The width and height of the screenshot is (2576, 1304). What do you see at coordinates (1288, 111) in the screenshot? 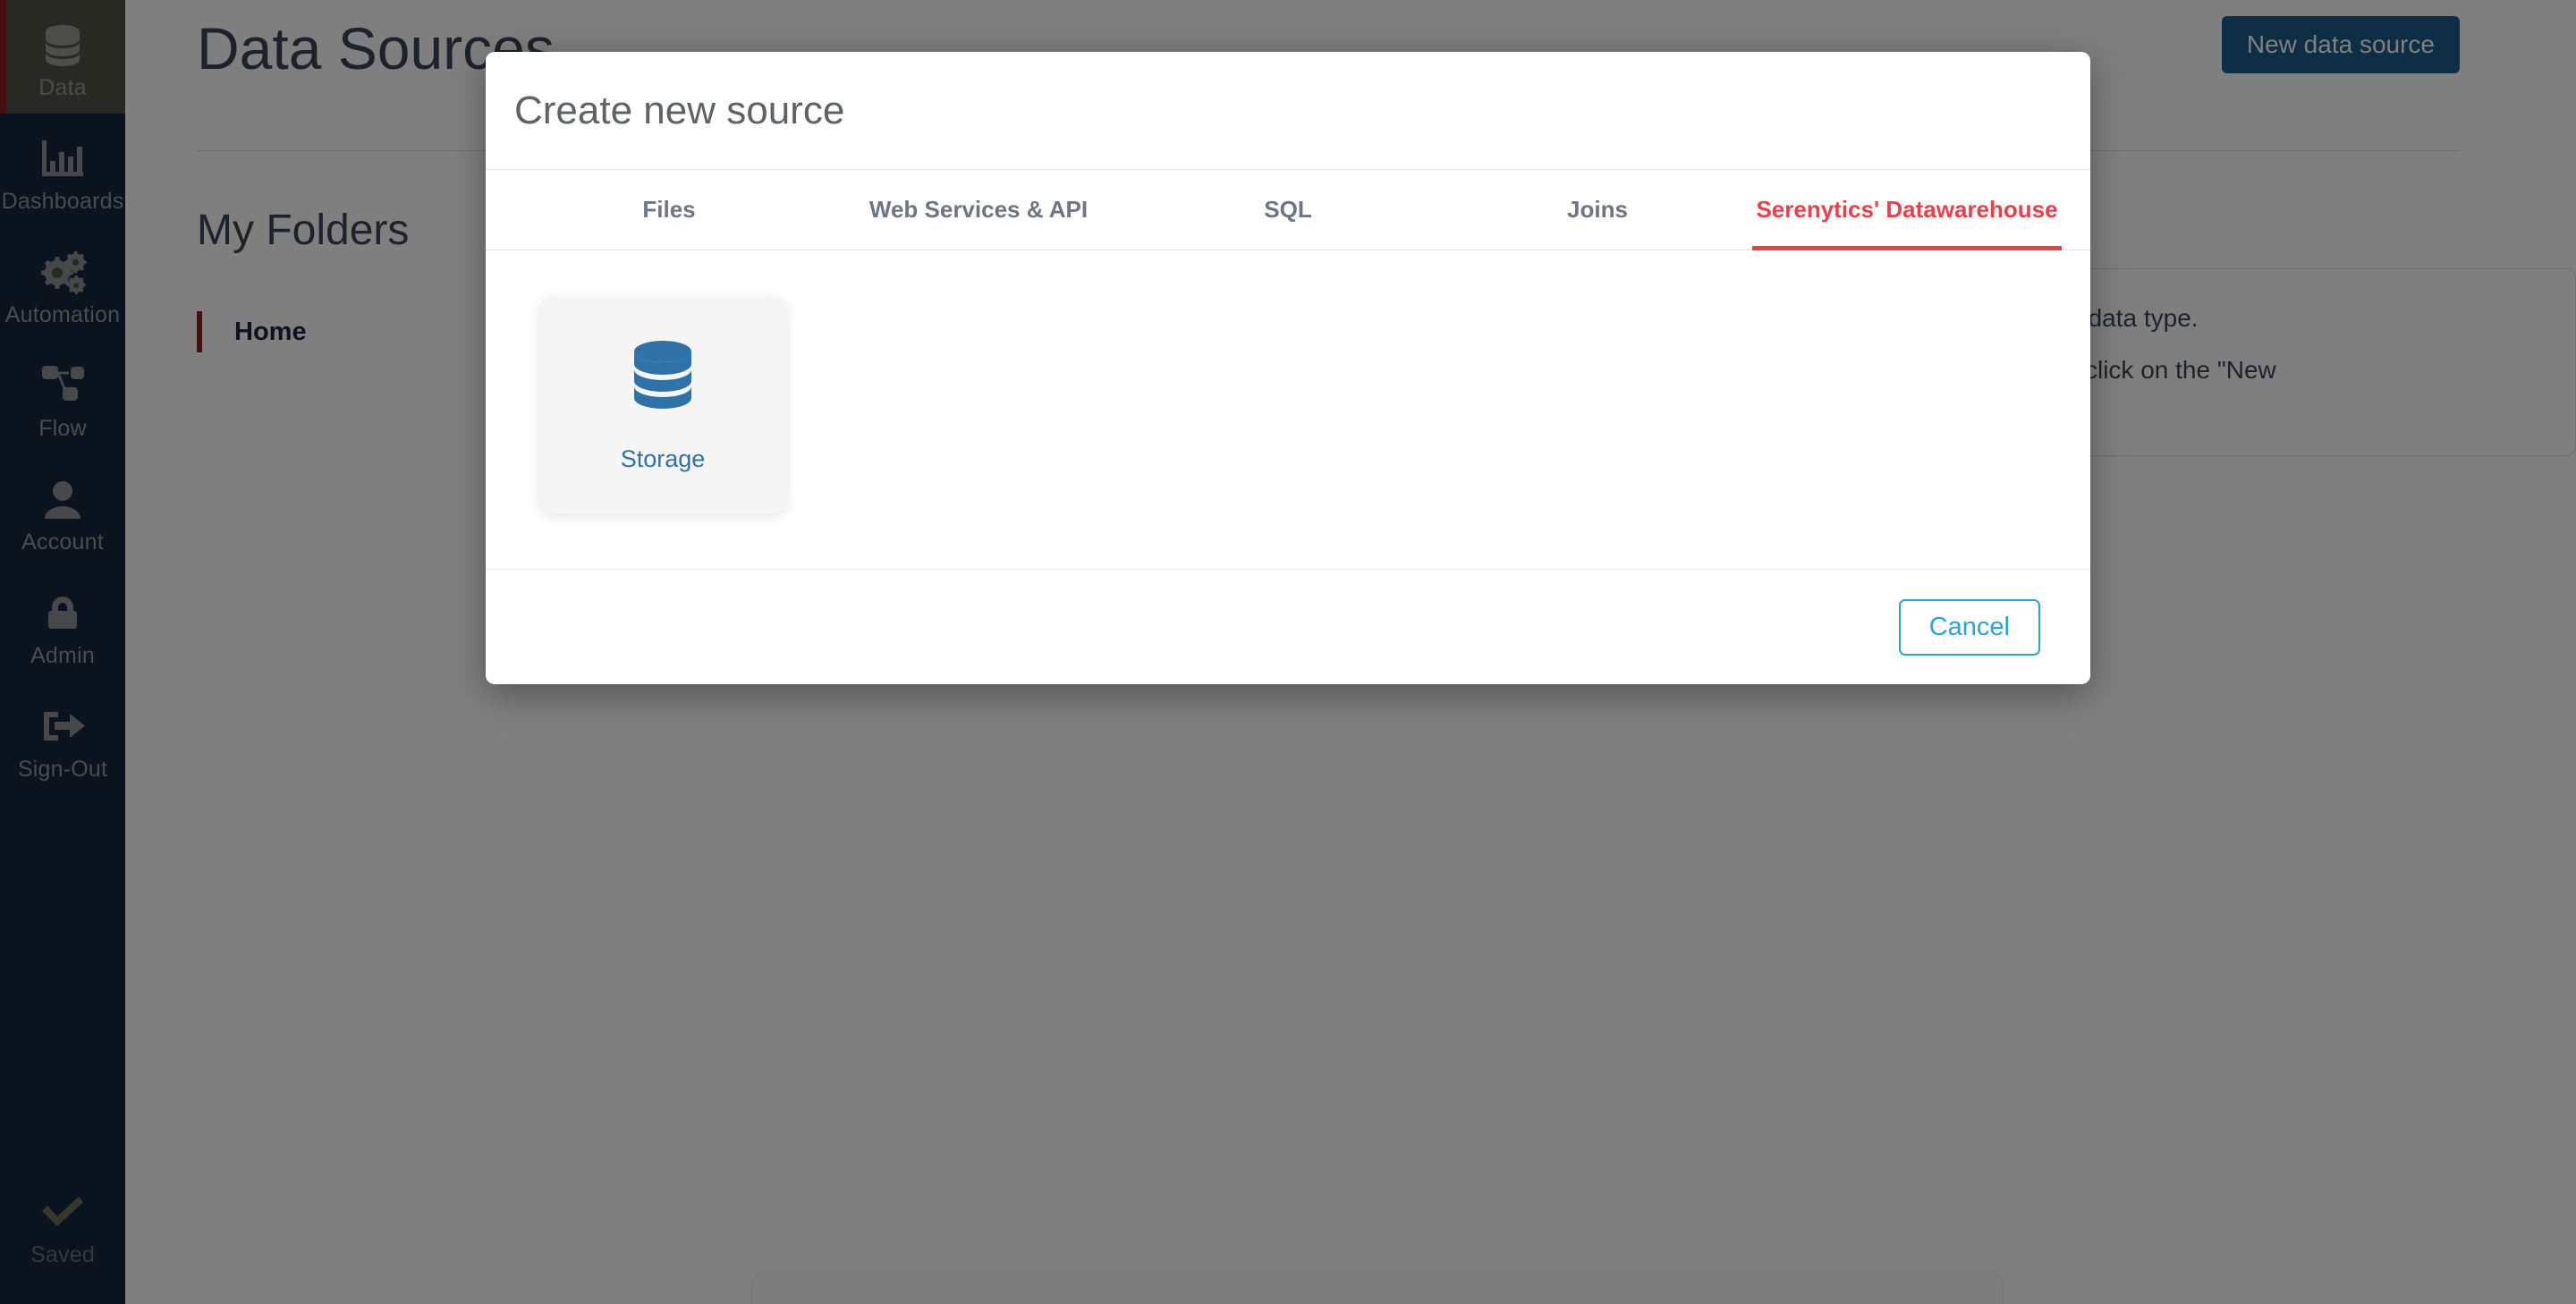
I see `modal-header: Create new source` at bounding box center [1288, 111].